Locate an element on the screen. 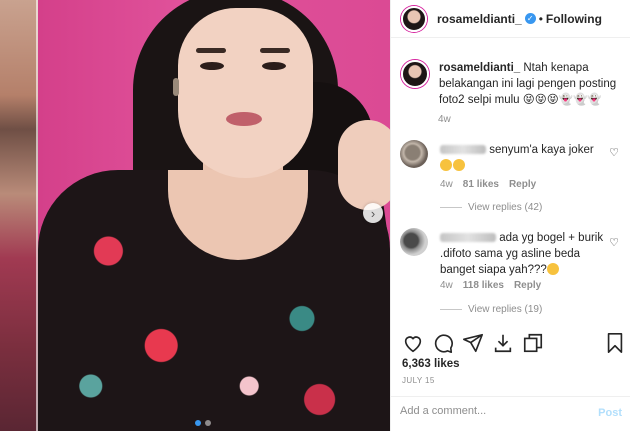 The image size is (630, 431). add-comment-bar: Post is located at coordinates (510, 413).